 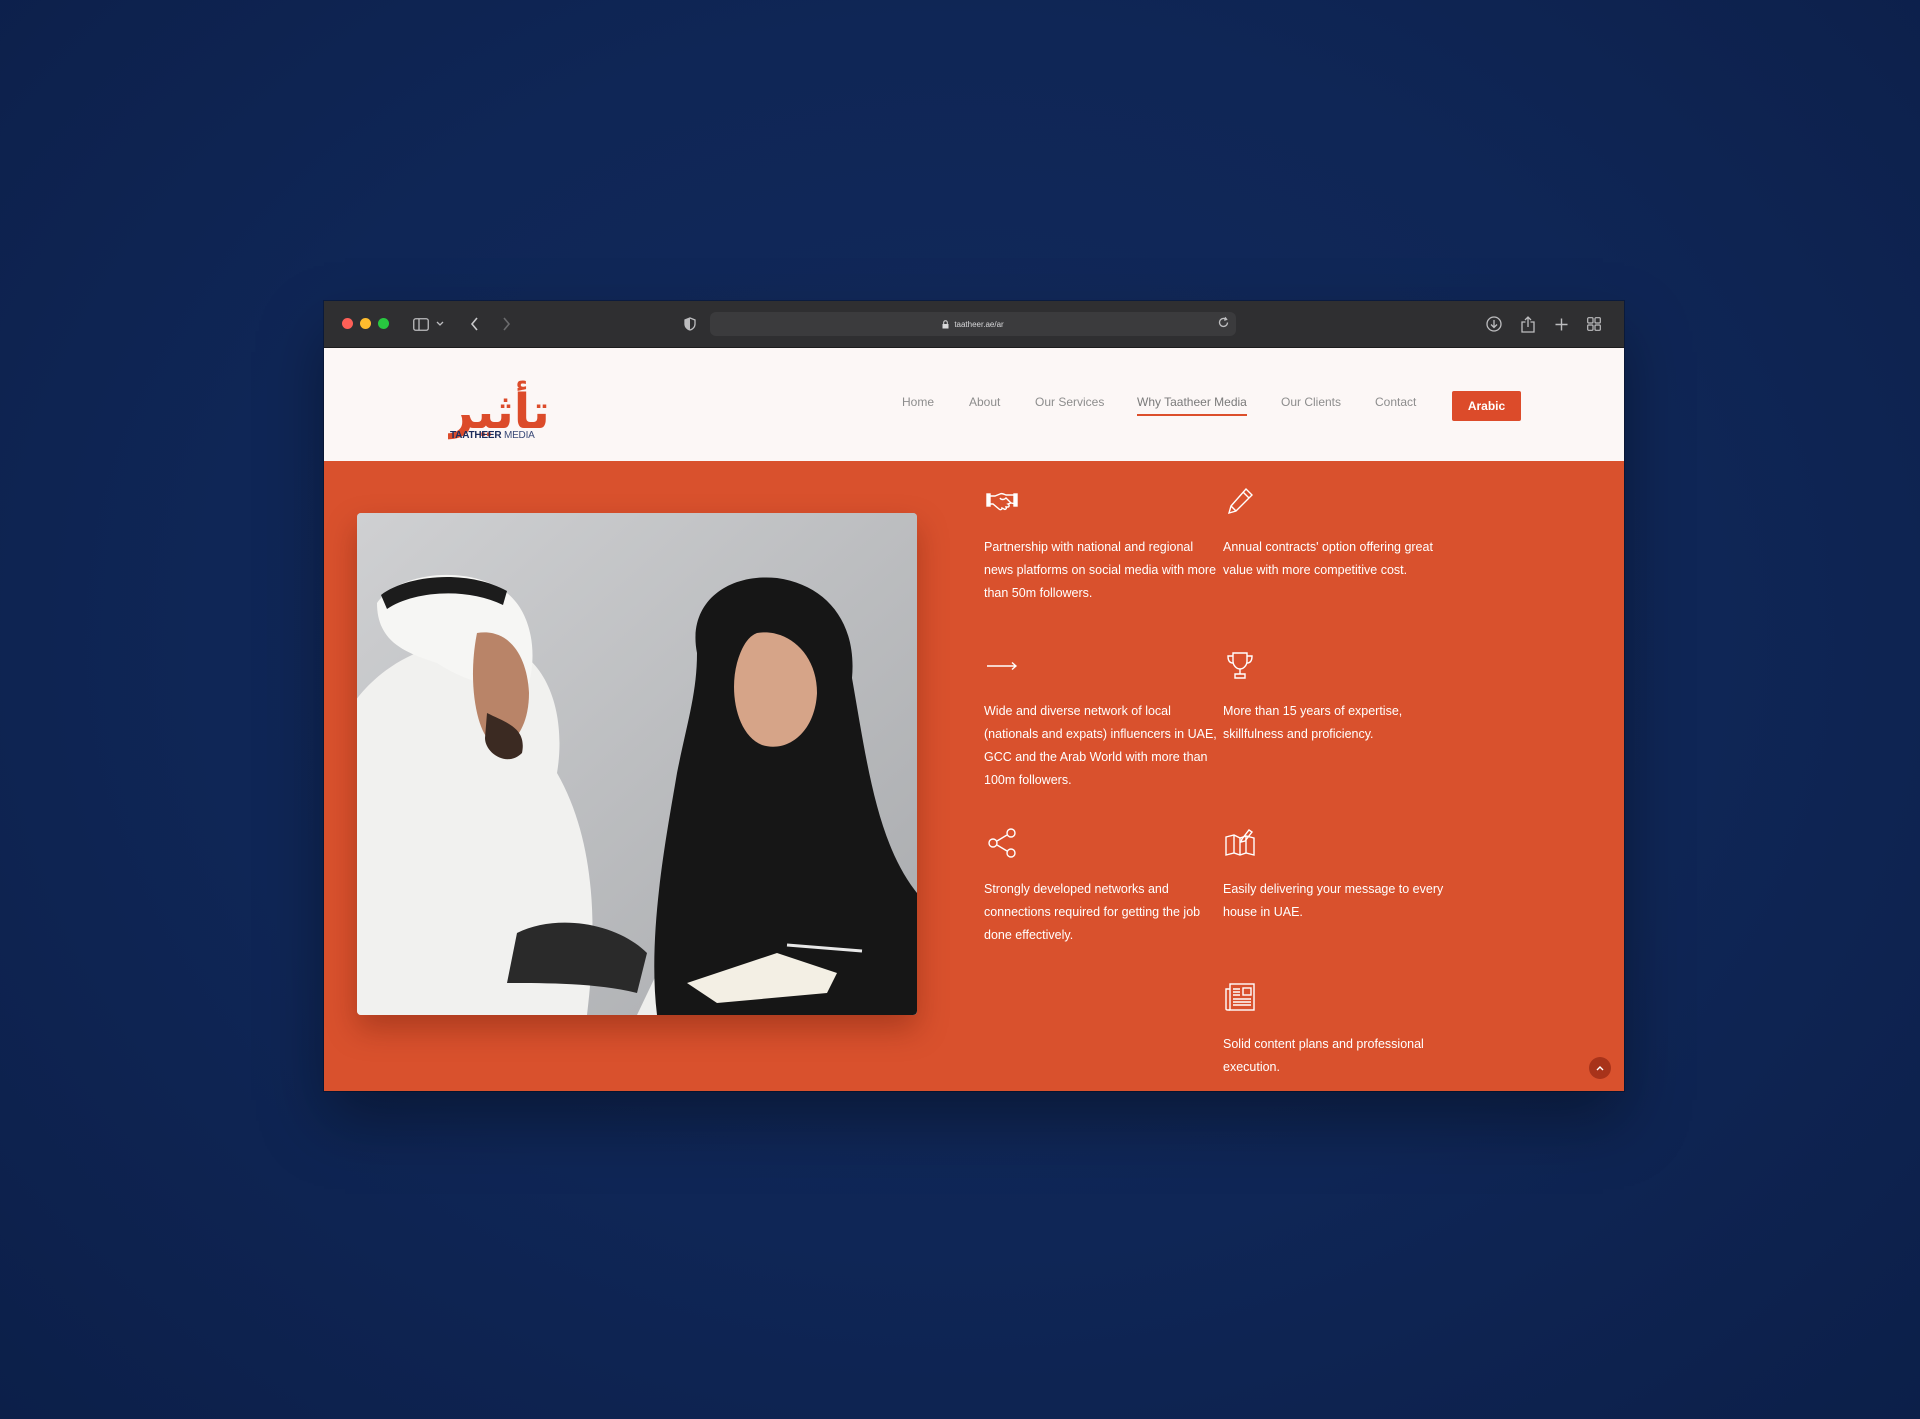 I want to click on nav-why-taatheer-media: Why Taatheer Media, so click(x=1192, y=405).